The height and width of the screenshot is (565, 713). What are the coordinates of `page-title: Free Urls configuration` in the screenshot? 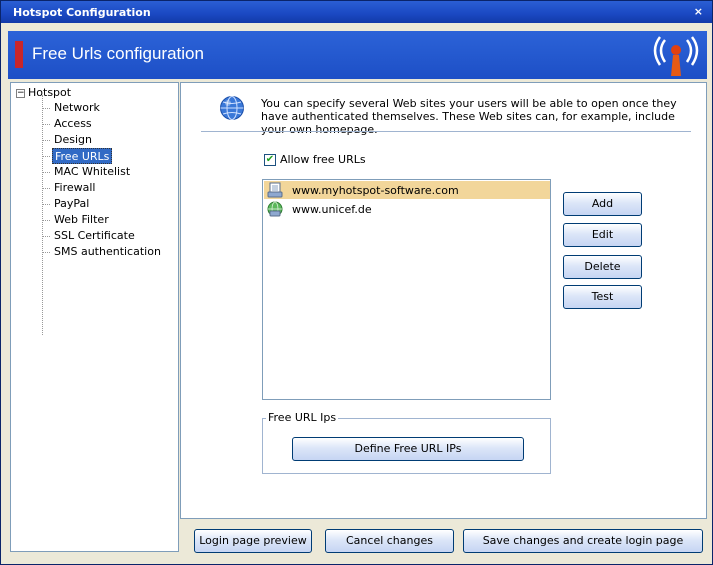 It's located at (118, 53).